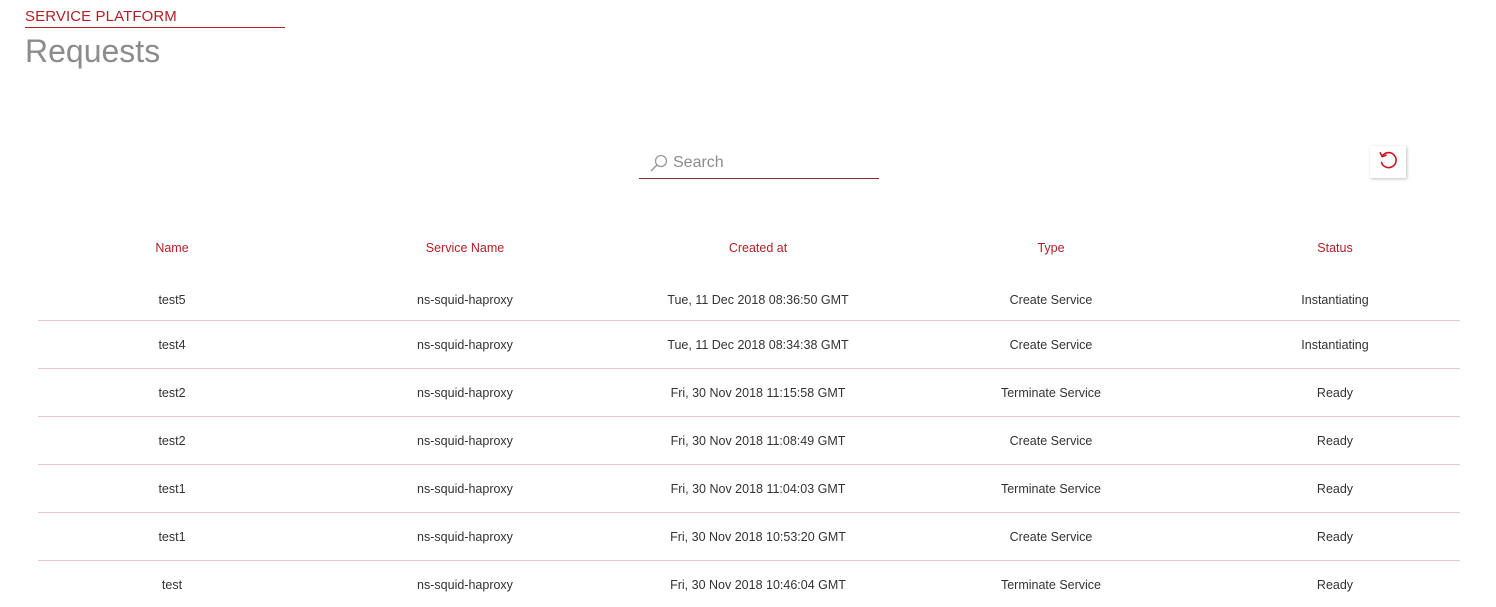 Image resolution: width=1496 pixels, height=607 pixels. What do you see at coordinates (465, 248) in the screenshot?
I see `column-header-service-name: Service Name` at bounding box center [465, 248].